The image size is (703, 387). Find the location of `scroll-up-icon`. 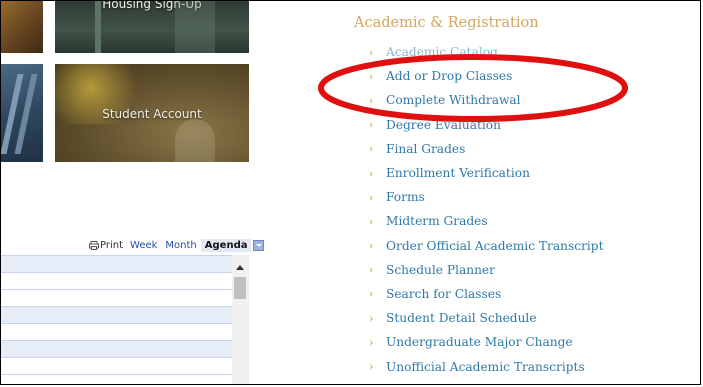

scroll-up-icon is located at coordinates (240, 267).